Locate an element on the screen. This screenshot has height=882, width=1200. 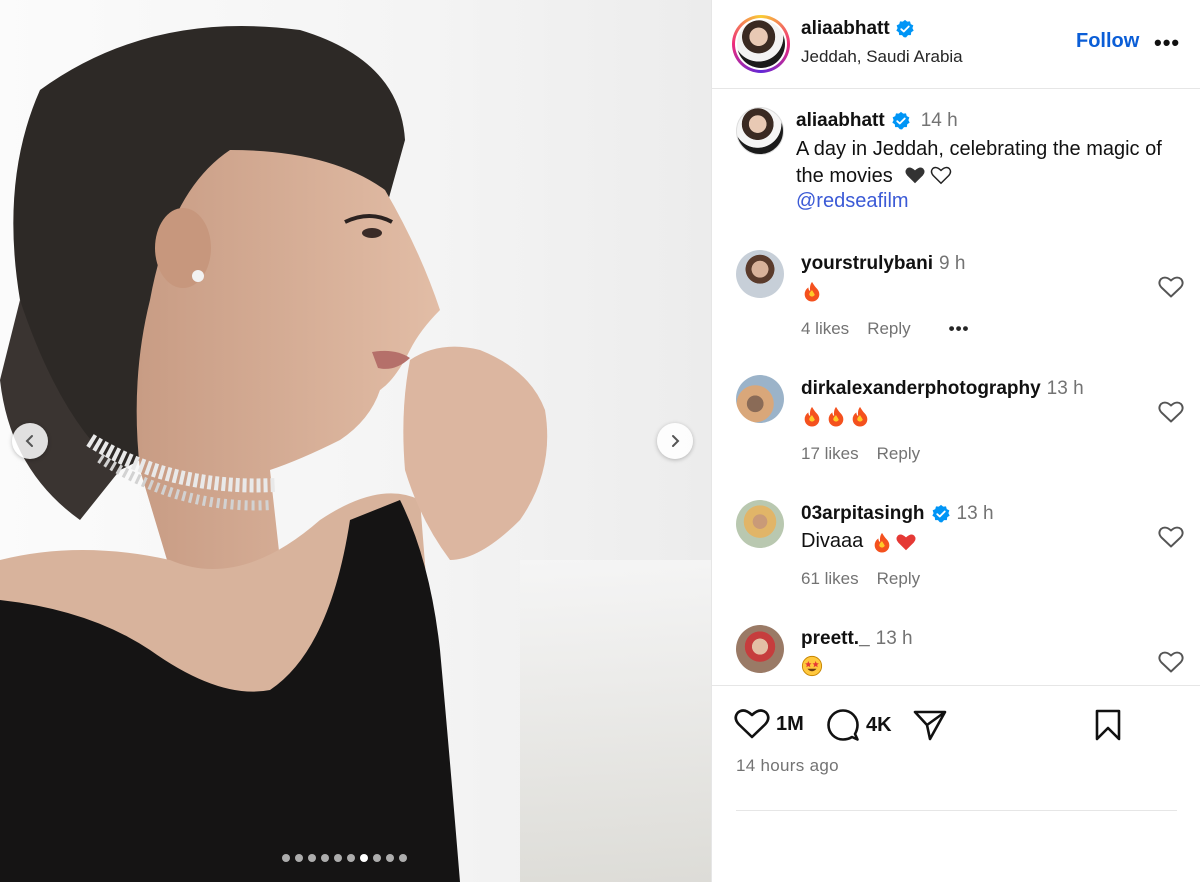
comment-likes: 4 likes is located at coordinates (825, 329).